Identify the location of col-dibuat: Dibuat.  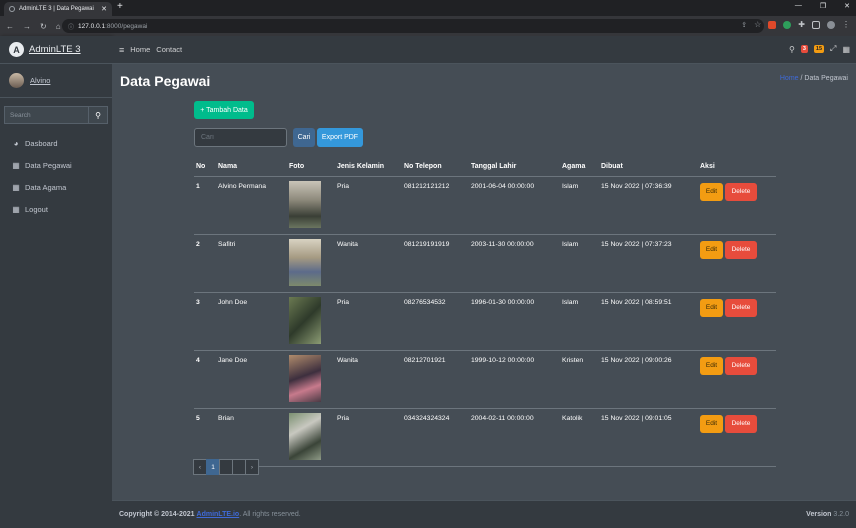
(648, 167).